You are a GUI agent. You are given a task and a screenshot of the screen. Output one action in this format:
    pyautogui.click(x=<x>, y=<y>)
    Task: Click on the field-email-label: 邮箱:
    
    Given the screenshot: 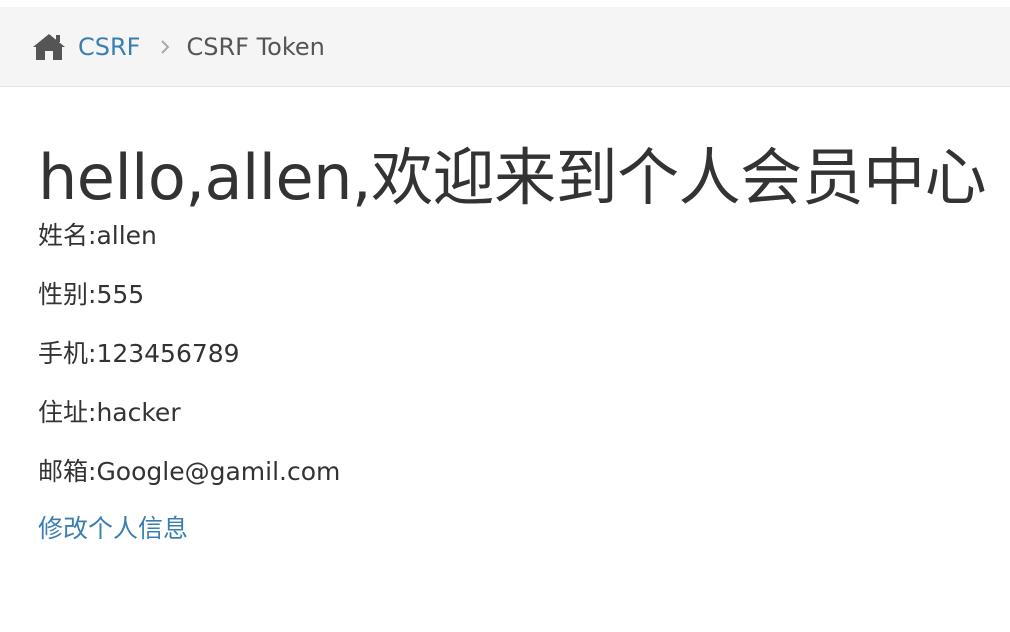 What is the action you would take?
    pyautogui.click(x=67, y=471)
    